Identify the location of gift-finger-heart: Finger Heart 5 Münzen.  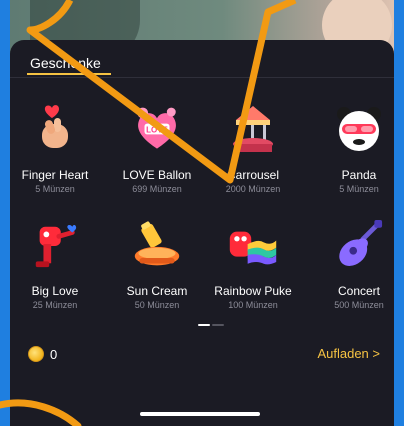
(55, 148).